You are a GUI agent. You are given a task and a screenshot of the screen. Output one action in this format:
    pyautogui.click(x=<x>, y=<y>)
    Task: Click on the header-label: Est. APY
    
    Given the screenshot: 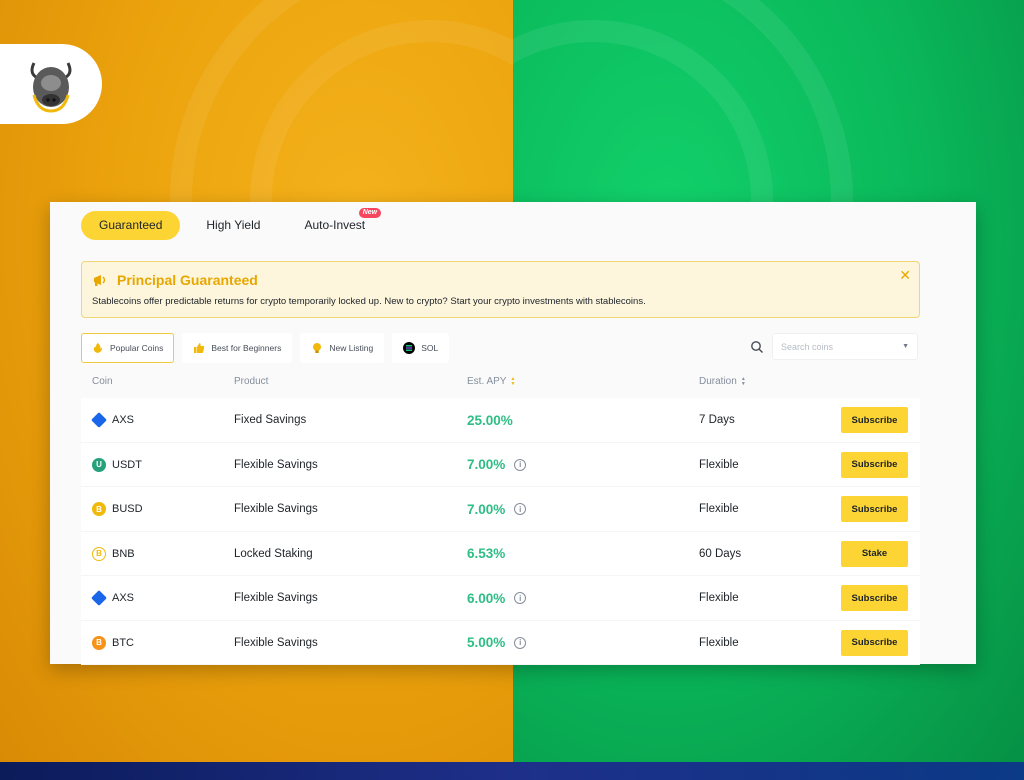 What is the action you would take?
    pyautogui.click(x=487, y=381)
    